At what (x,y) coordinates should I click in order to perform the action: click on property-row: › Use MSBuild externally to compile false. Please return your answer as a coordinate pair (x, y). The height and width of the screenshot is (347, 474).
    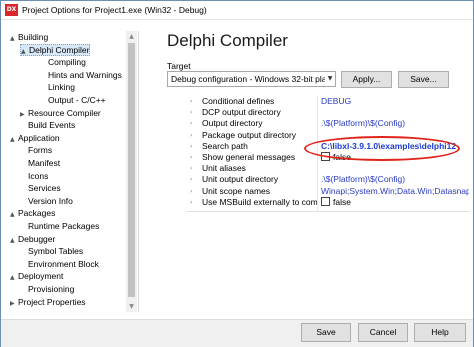
    Looking at the image, I should click on (327, 202).